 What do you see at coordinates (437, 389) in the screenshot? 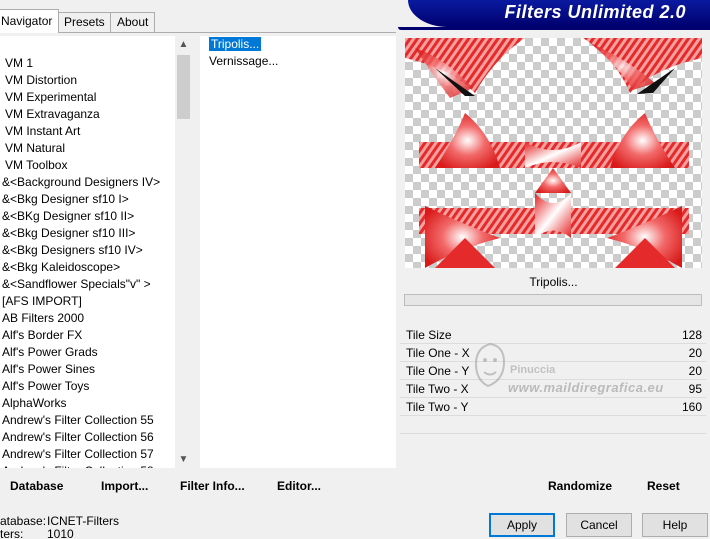
I see `param-label: Tile Two - X` at bounding box center [437, 389].